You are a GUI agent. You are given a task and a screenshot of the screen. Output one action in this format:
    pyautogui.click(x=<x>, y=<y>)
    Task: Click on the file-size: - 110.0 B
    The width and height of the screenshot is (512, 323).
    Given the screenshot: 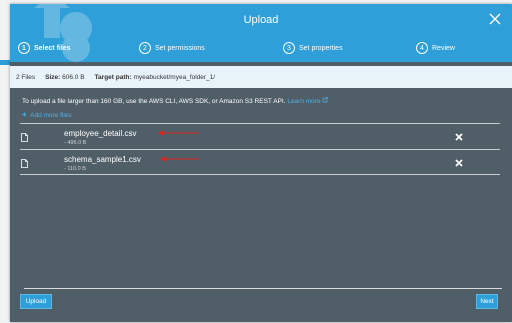 What is the action you would take?
    pyautogui.click(x=75, y=169)
    